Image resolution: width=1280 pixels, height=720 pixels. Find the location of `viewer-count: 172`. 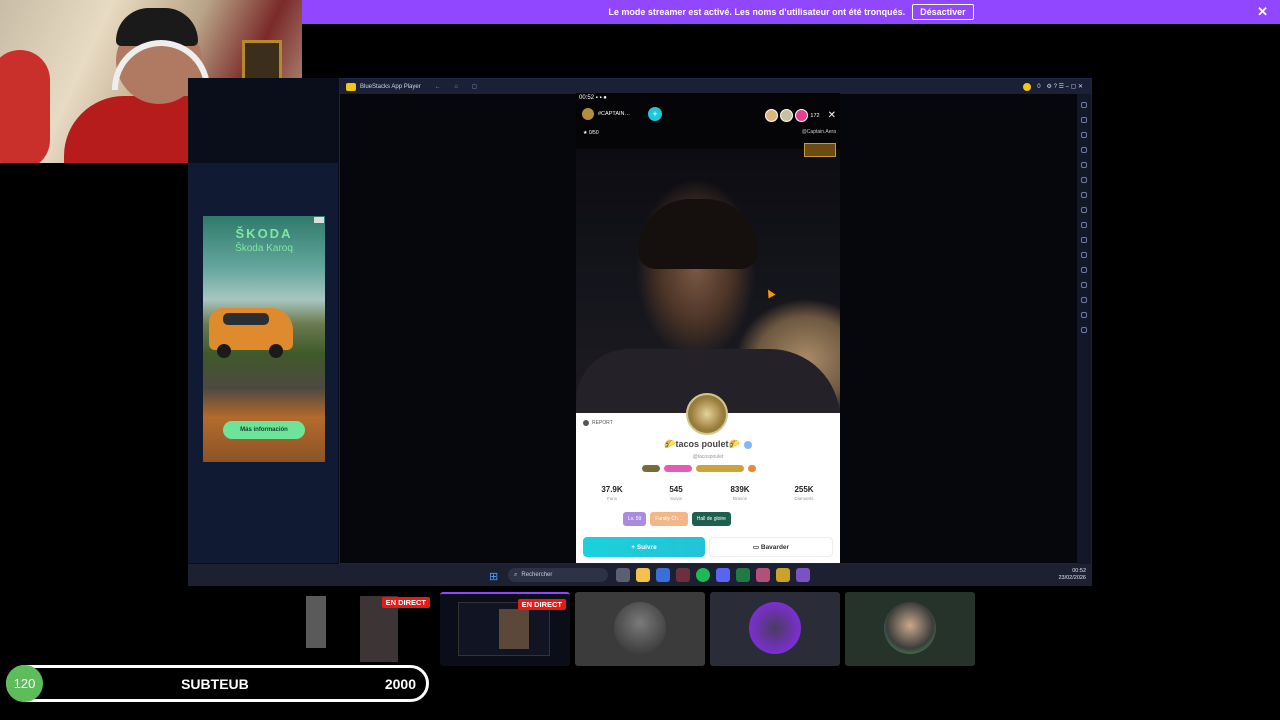

viewer-count: 172 is located at coordinates (815, 115).